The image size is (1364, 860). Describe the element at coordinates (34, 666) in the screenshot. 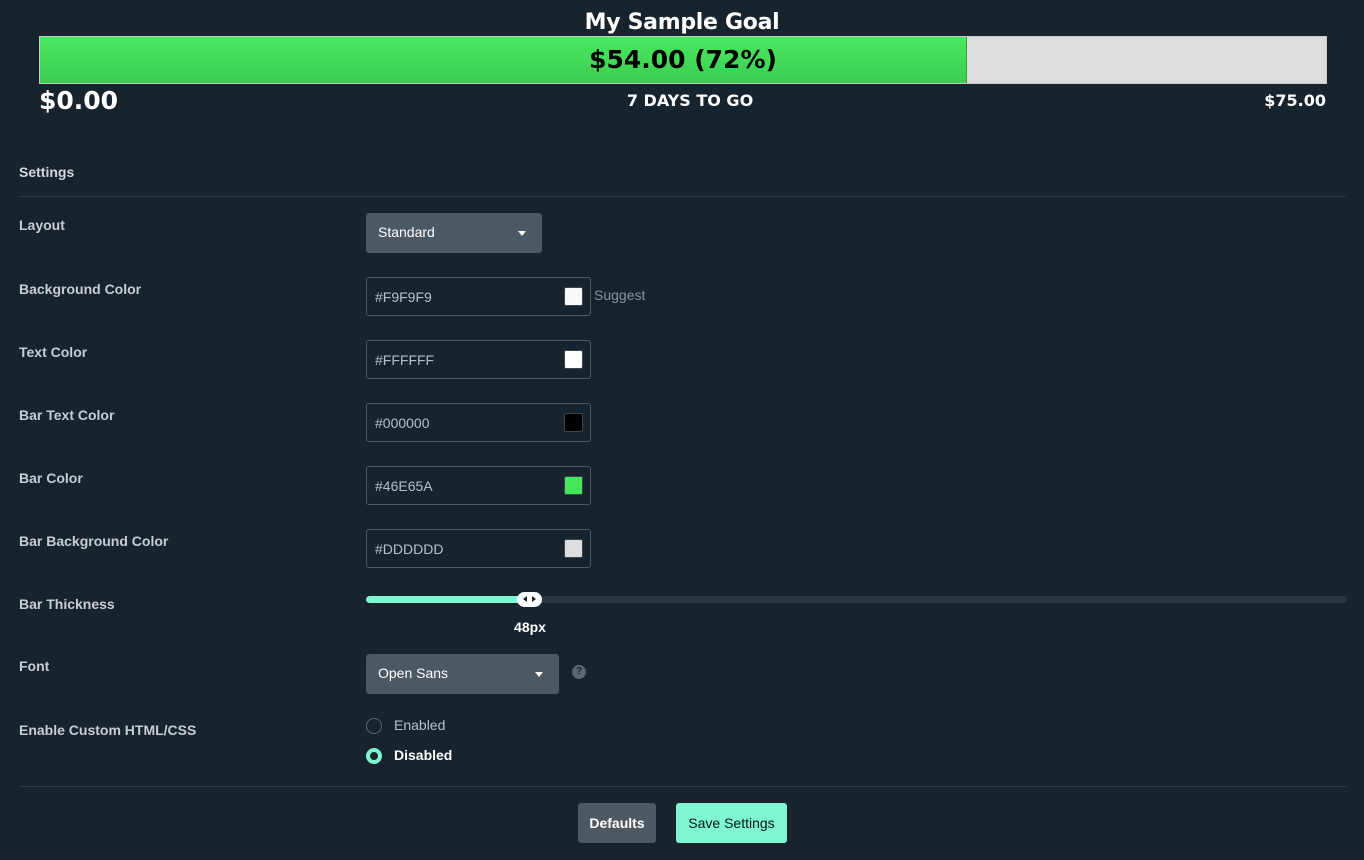

I see `font-label: Font` at that location.